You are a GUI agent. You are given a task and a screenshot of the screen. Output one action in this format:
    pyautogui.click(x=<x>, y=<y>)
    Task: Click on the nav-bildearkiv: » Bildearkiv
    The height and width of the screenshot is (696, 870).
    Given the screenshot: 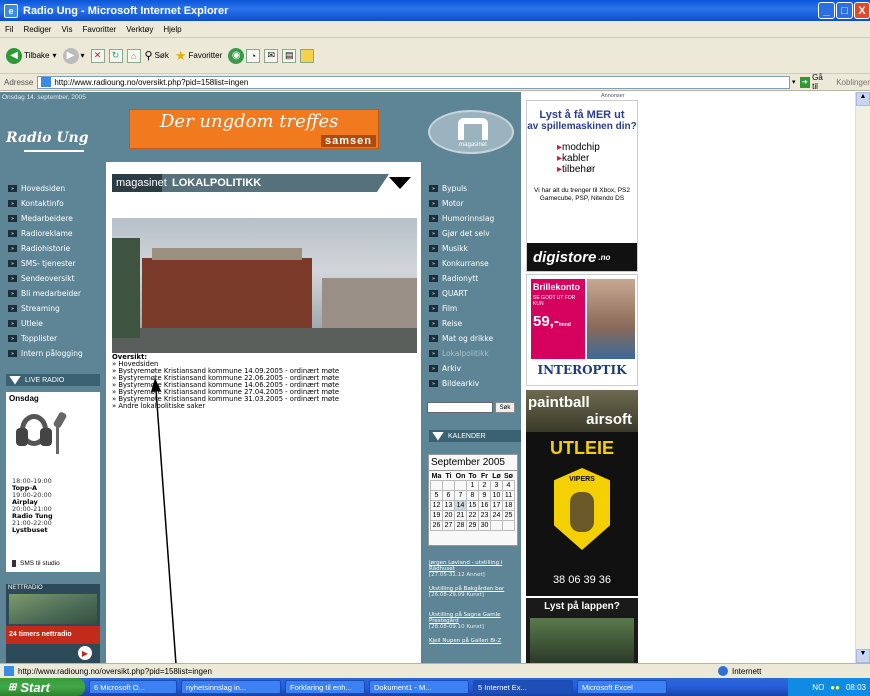 What is the action you would take?
    pyautogui.click(x=454, y=383)
    